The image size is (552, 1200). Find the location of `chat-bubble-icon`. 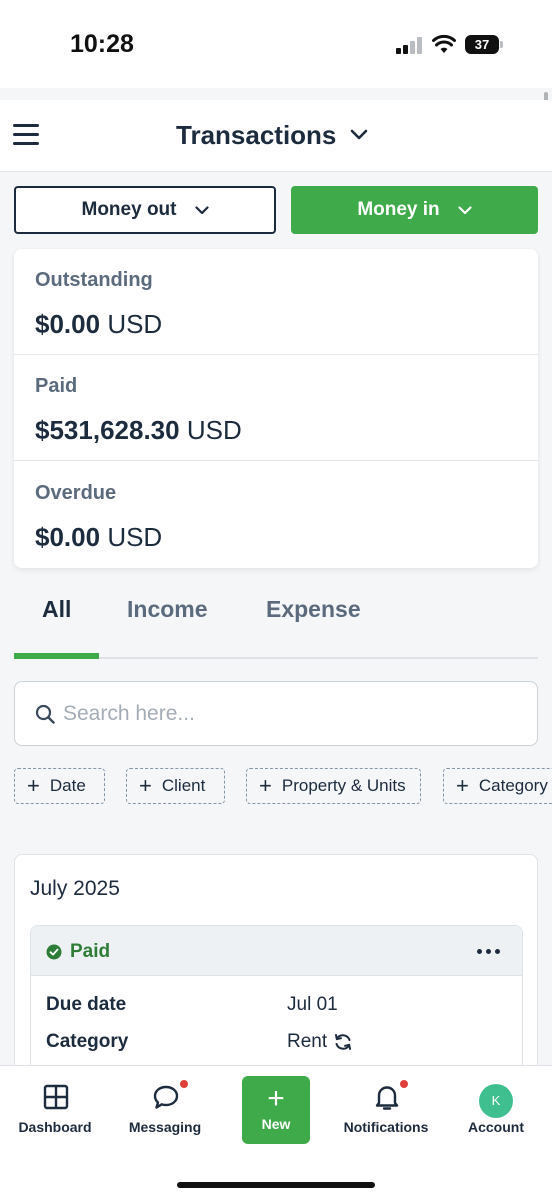

chat-bubble-icon is located at coordinates (166, 1097).